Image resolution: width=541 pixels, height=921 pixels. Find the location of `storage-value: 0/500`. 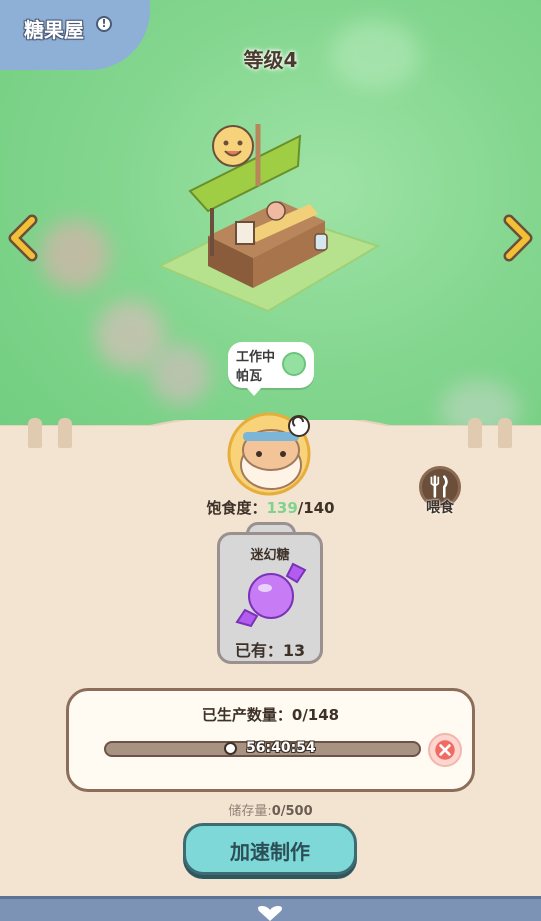

storage-value: 0/500 is located at coordinates (292, 811).